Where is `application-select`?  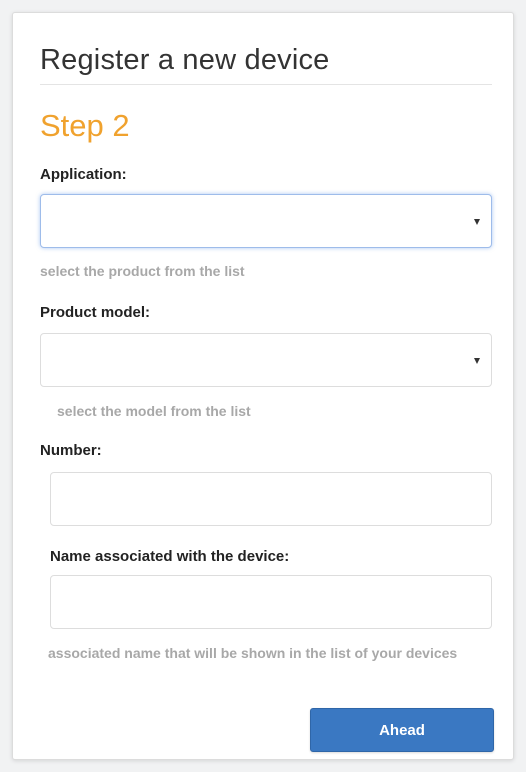
application-select is located at coordinates (266, 221).